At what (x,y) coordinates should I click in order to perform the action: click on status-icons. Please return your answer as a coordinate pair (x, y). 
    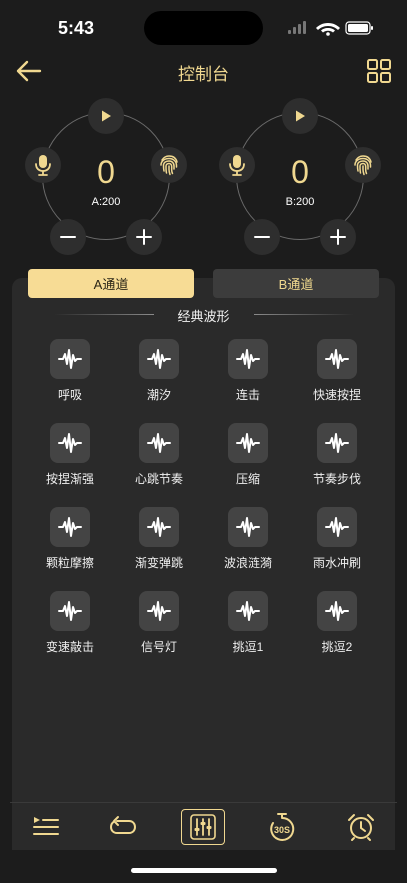
    Looking at the image, I should click on (330, 28).